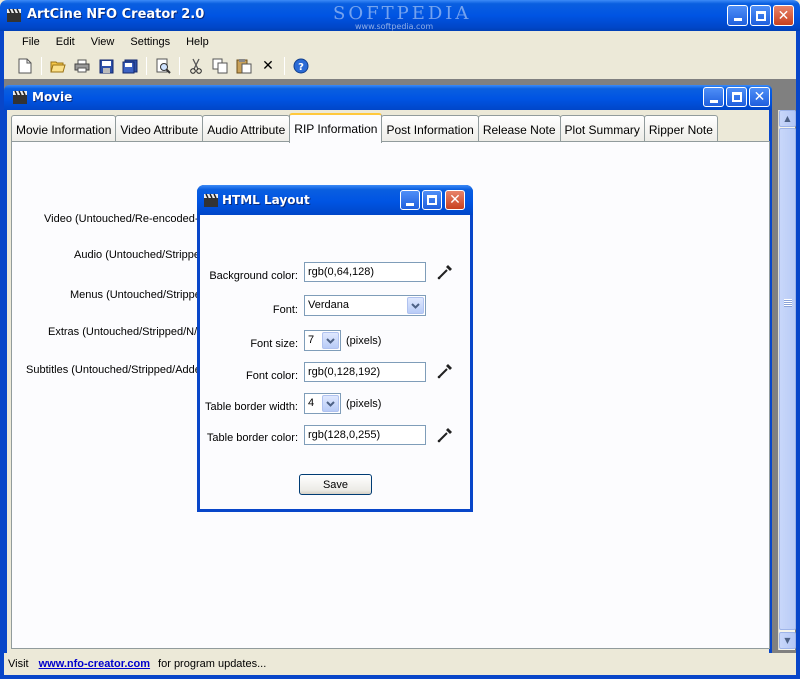 The height and width of the screenshot is (679, 800). I want to click on table-border-color-label: Table border color:, so click(252, 438).